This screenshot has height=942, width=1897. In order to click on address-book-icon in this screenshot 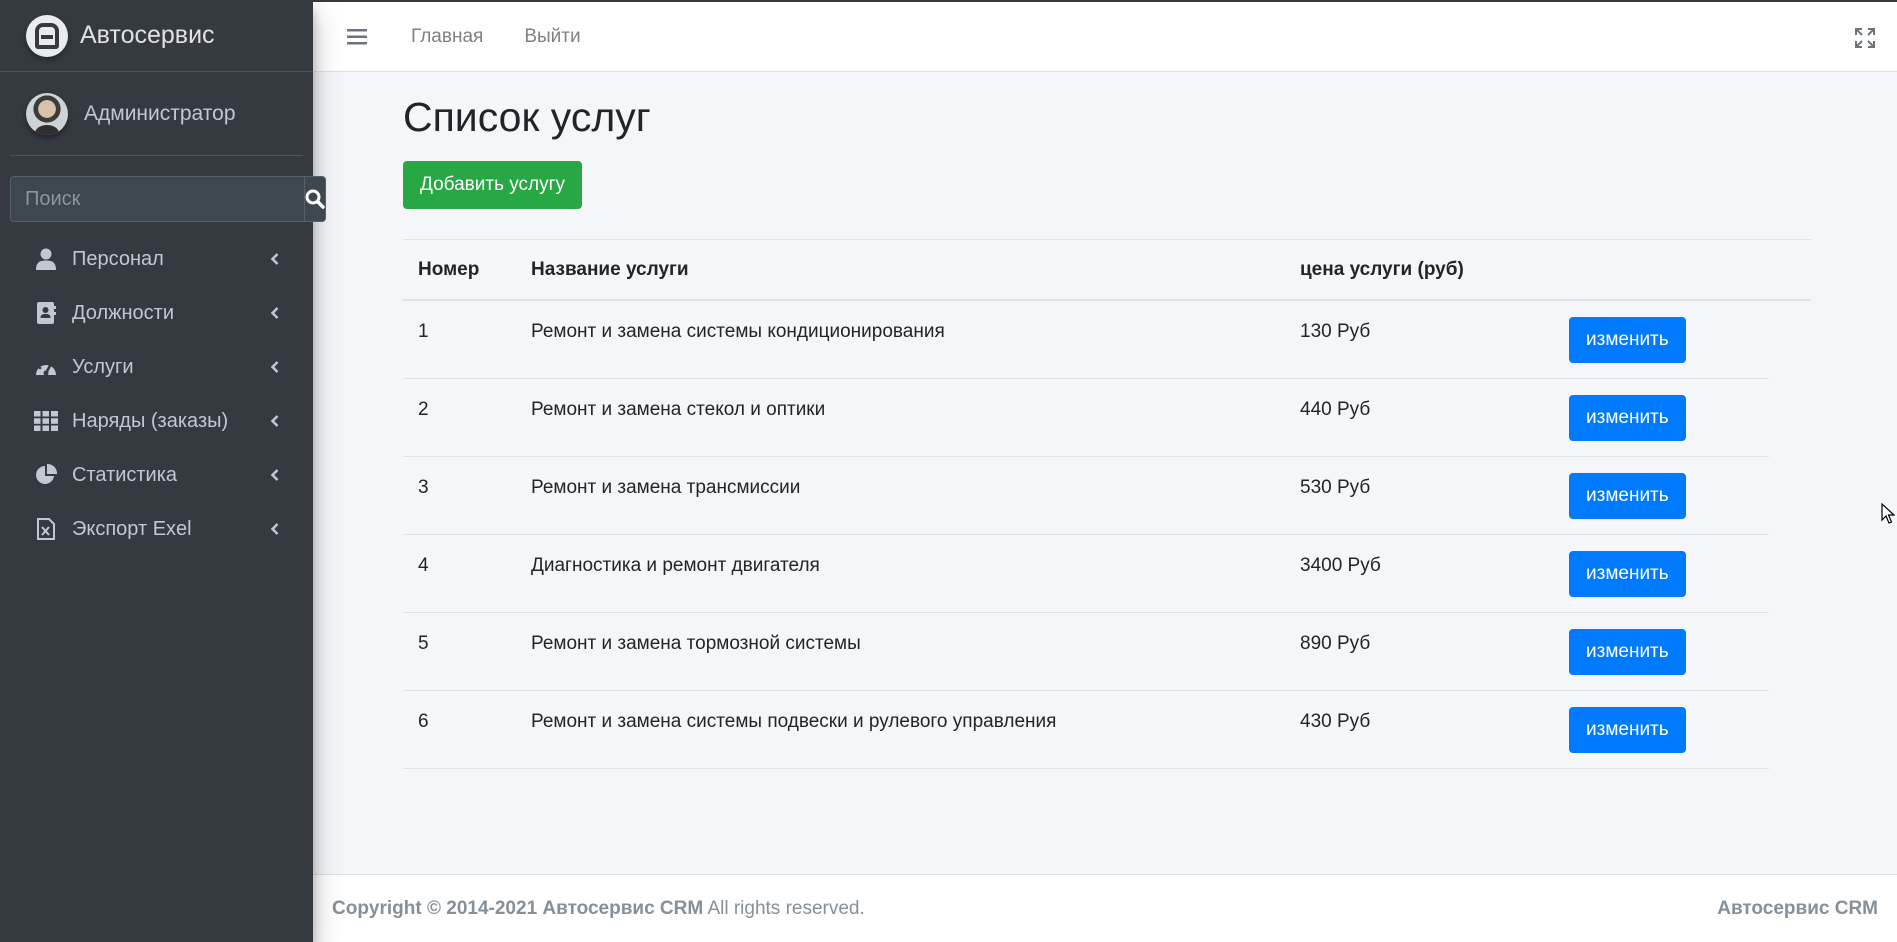, I will do `click(46, 313)`.